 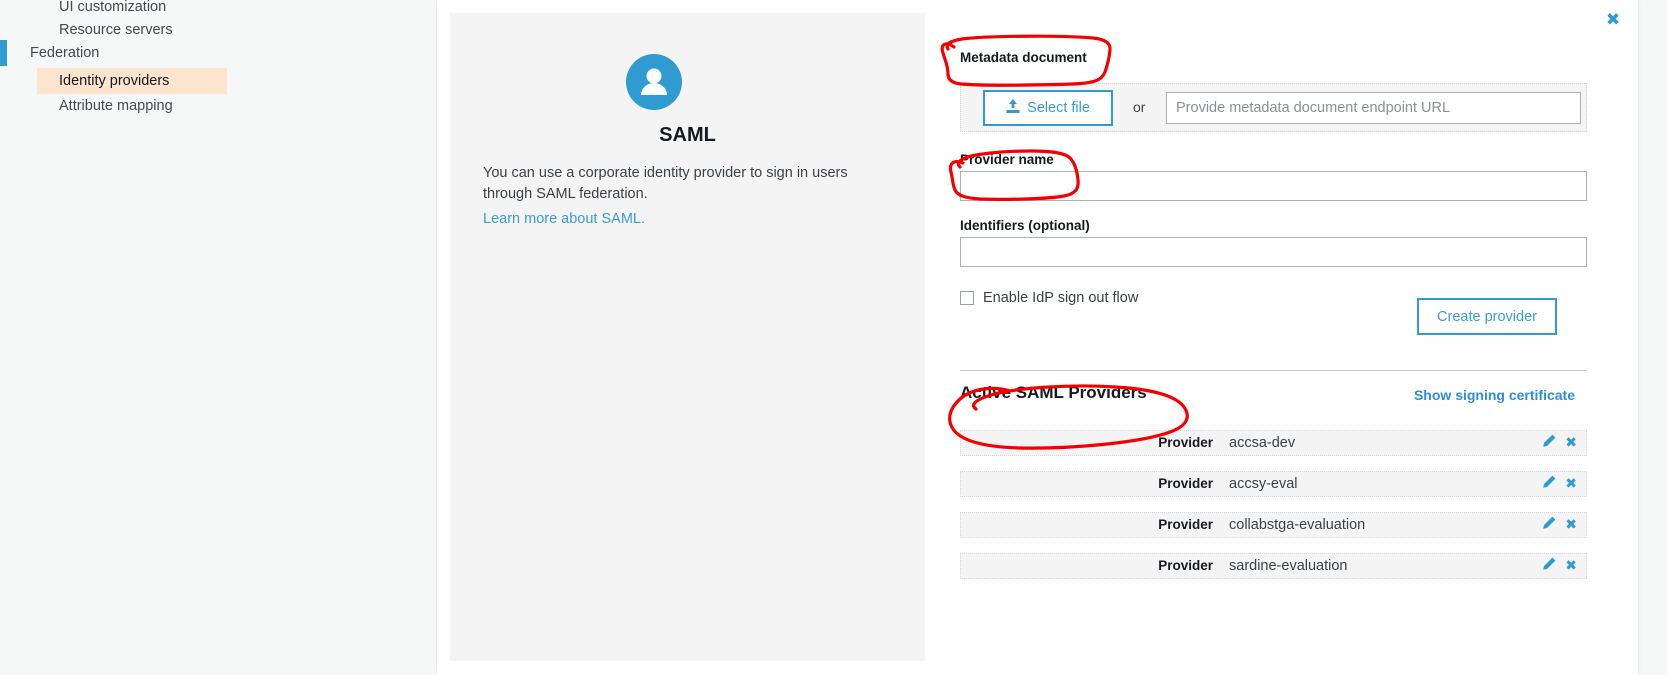 I want to click on metadata-document-label: Metadata document, so click(x=1023, y=57).